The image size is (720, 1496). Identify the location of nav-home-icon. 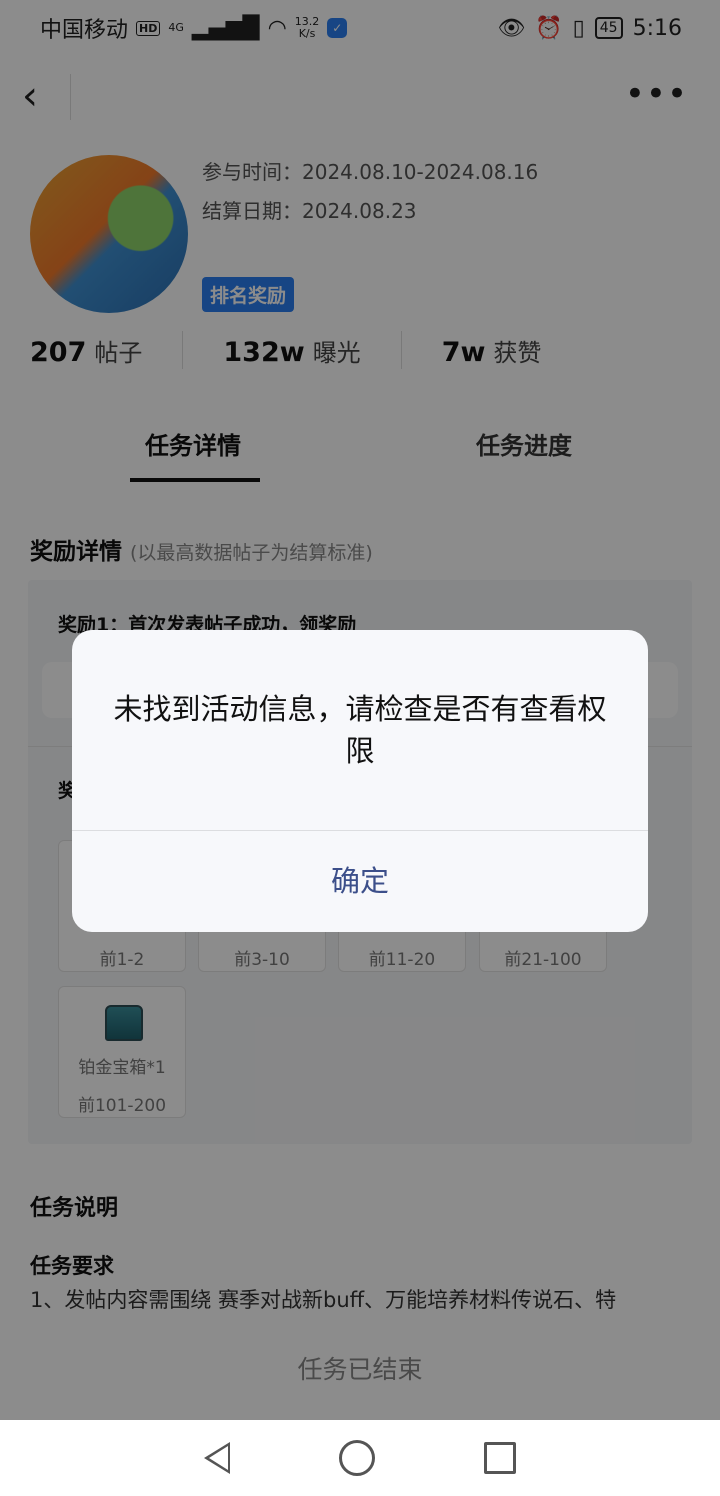
(356, 1458).